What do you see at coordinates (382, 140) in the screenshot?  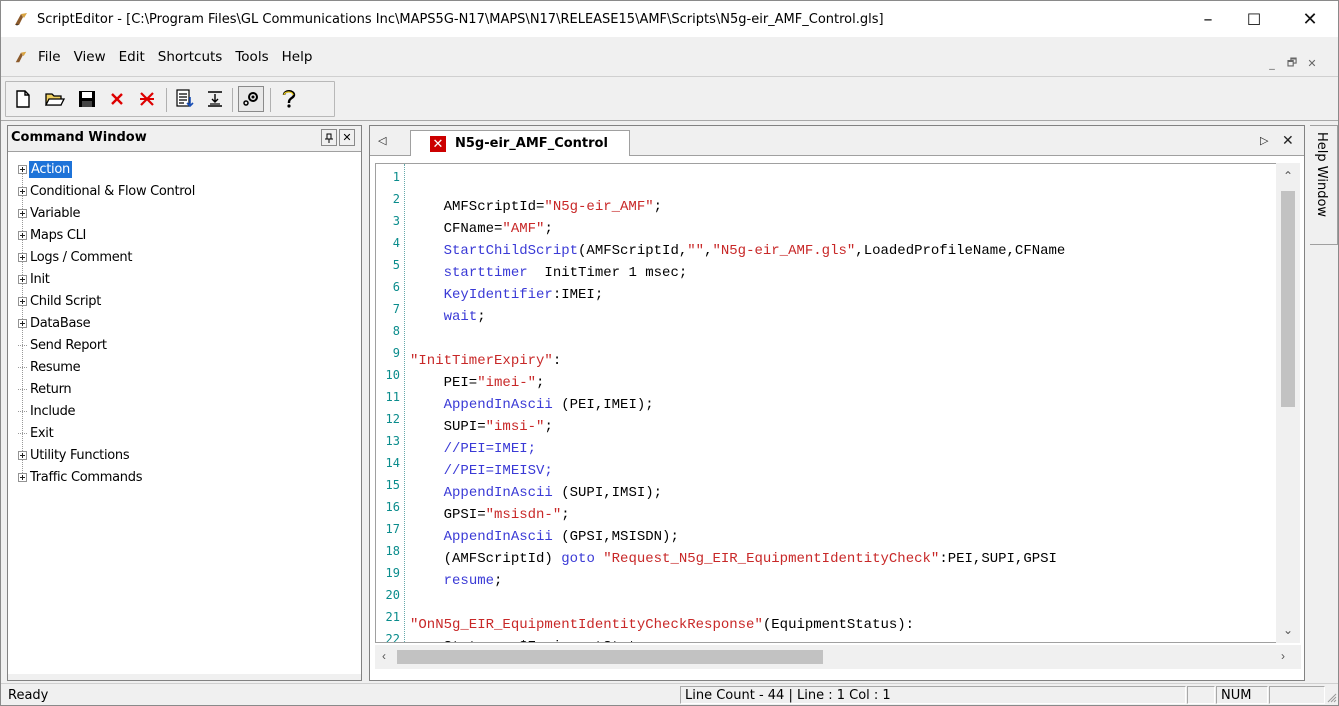 I see `tab-scroll-left-icon: ◁` at bounding box center [382, 140].